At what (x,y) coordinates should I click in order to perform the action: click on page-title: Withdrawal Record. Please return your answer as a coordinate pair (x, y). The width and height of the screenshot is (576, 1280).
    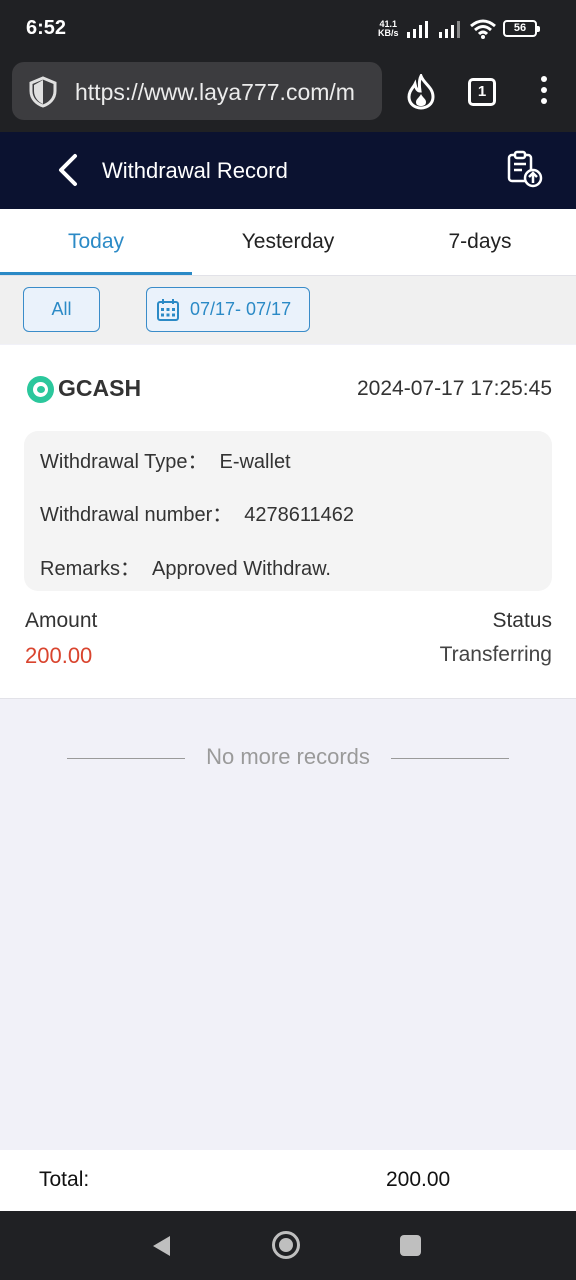
    Looking at the image, I should click on (195, 170).